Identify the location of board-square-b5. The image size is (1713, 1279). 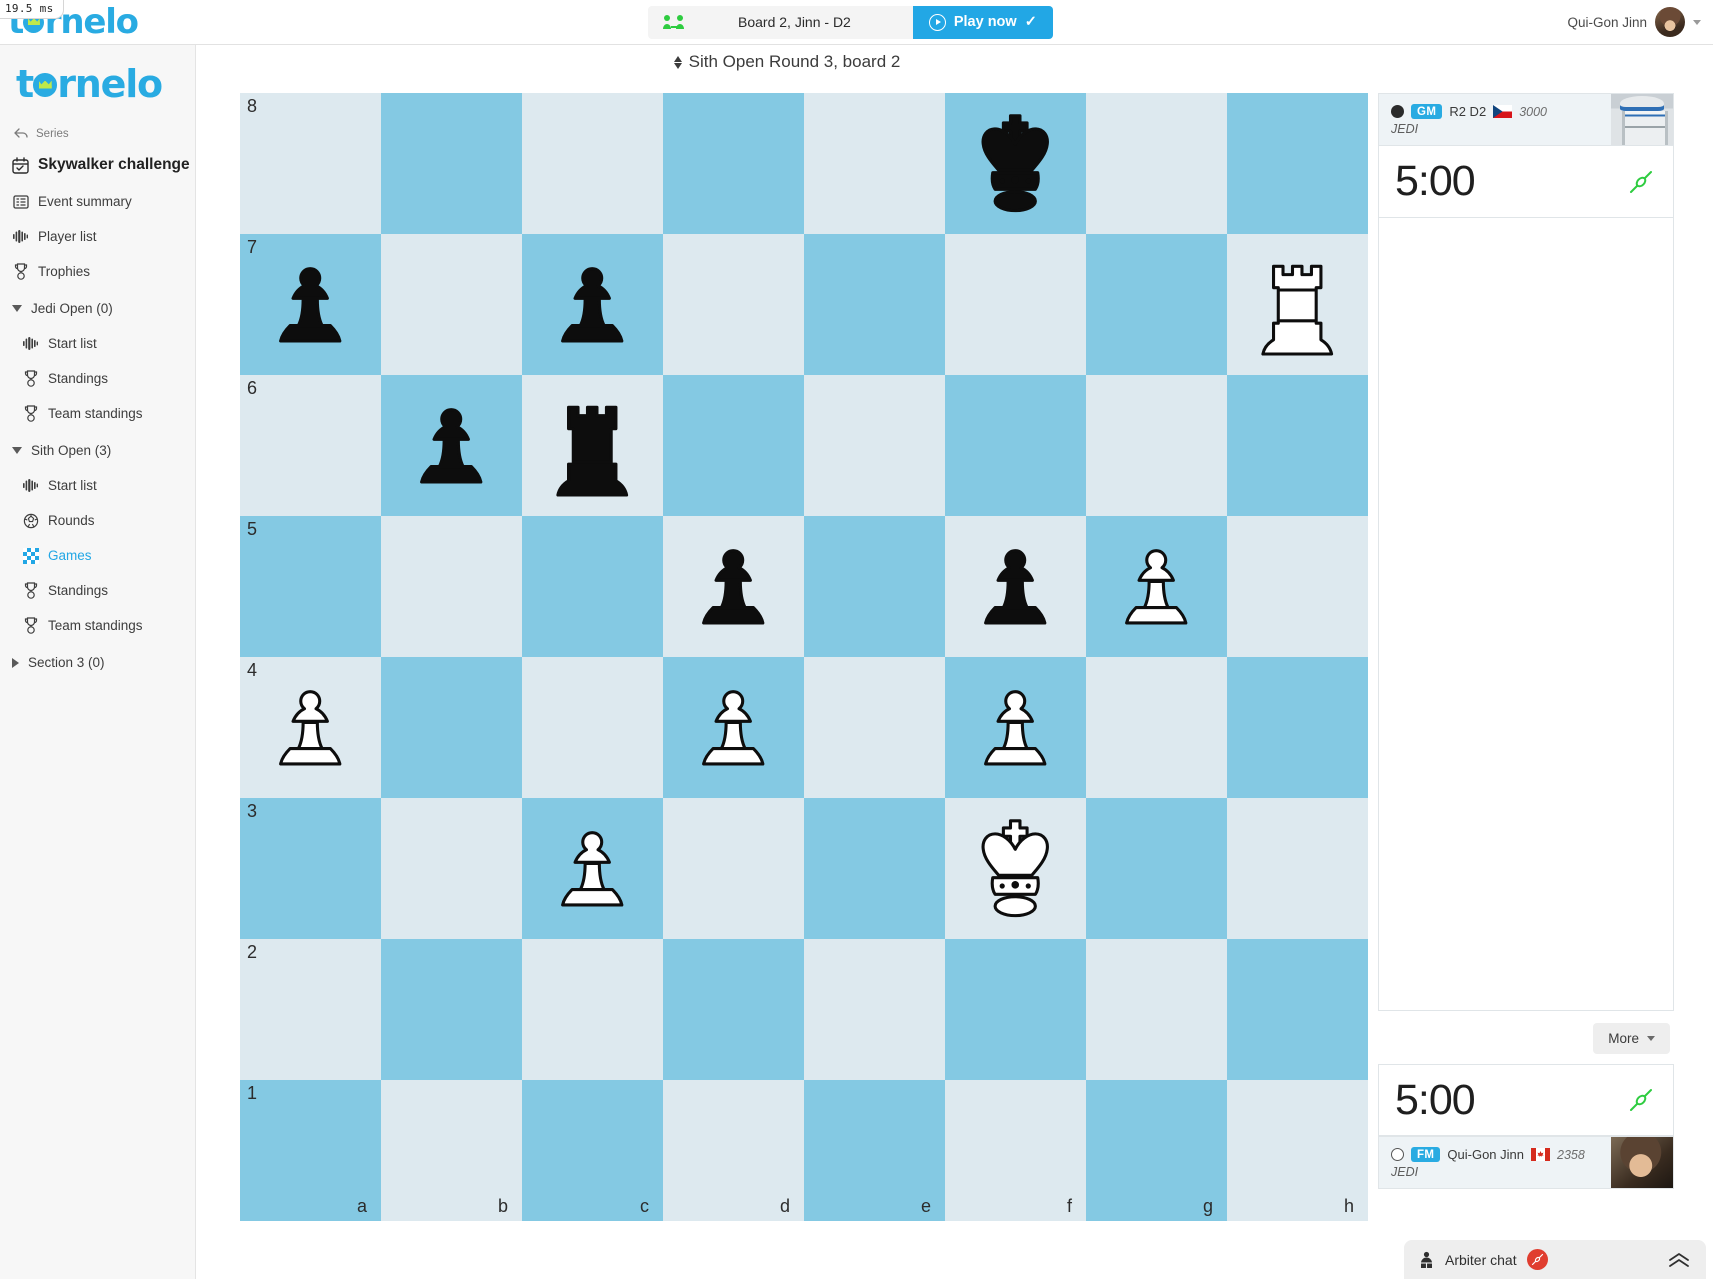
(451, 586).